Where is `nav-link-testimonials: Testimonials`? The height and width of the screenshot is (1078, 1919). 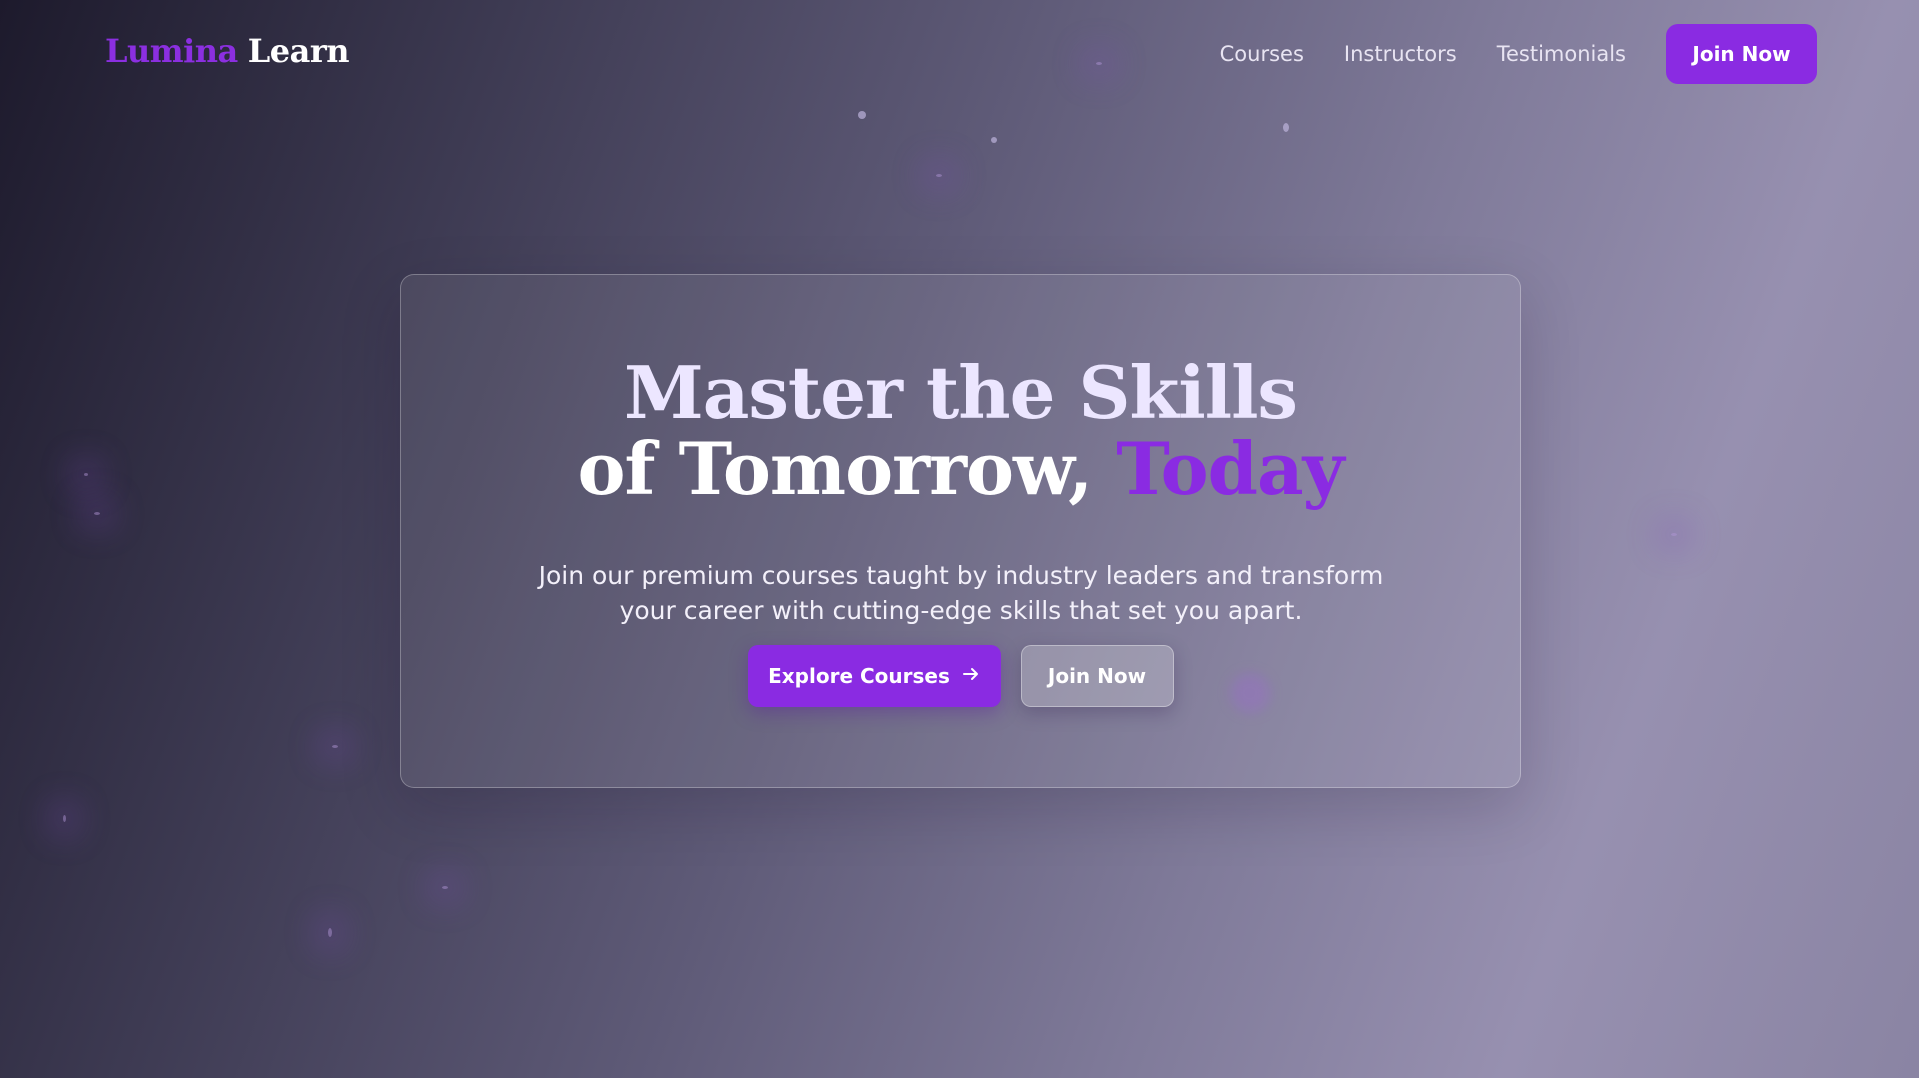
nav-link-testimonials: Testimonials is located at coordinates (1561, 54).